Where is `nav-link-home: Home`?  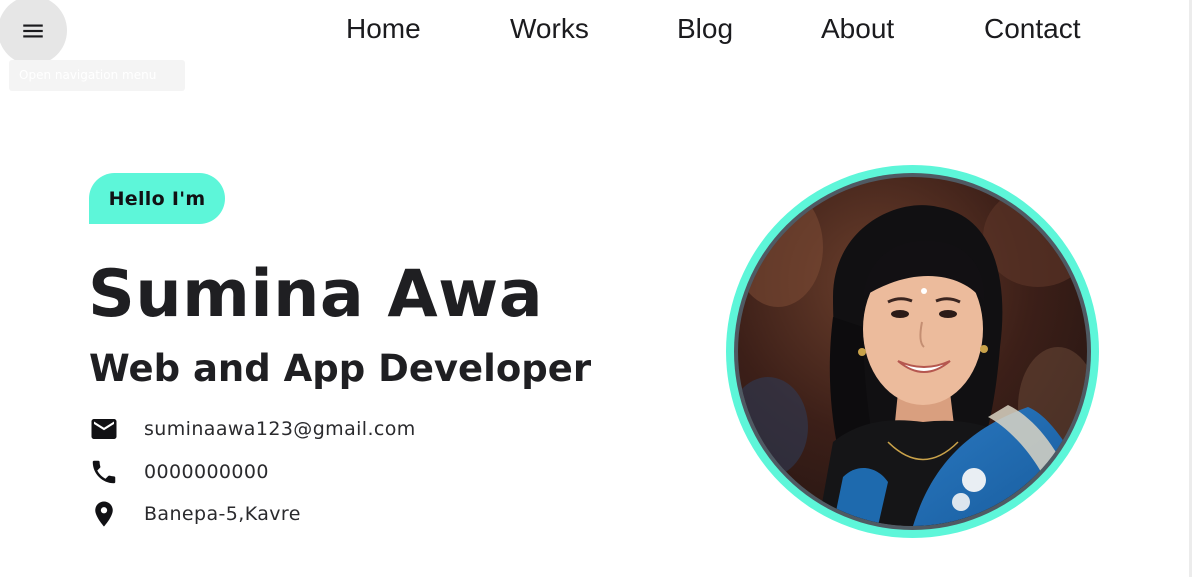
nav-link-home: Home is located at coordinates (383, 29).